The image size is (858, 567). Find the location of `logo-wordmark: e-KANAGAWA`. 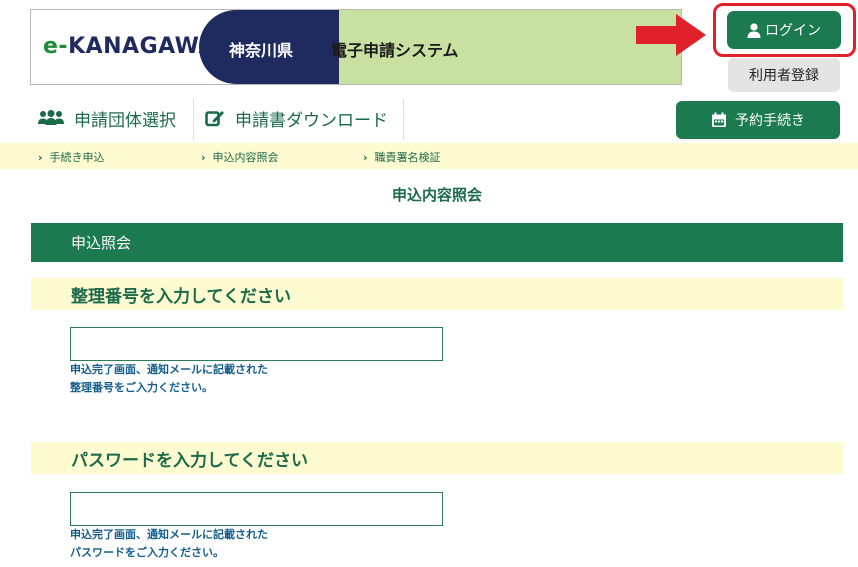

logo-wordmark: e-KANAGAWA is located at coordinates (129, 46).